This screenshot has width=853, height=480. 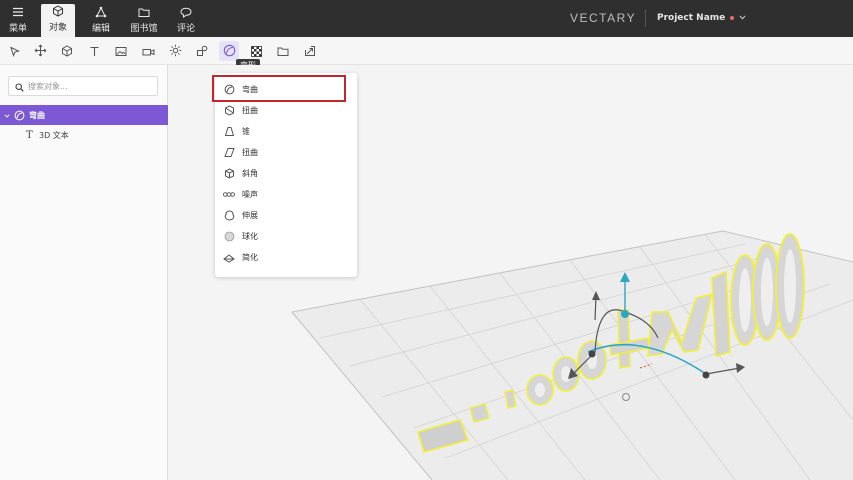 I want to click on nav-comment-button: 评论, so click(x=186, y=21).